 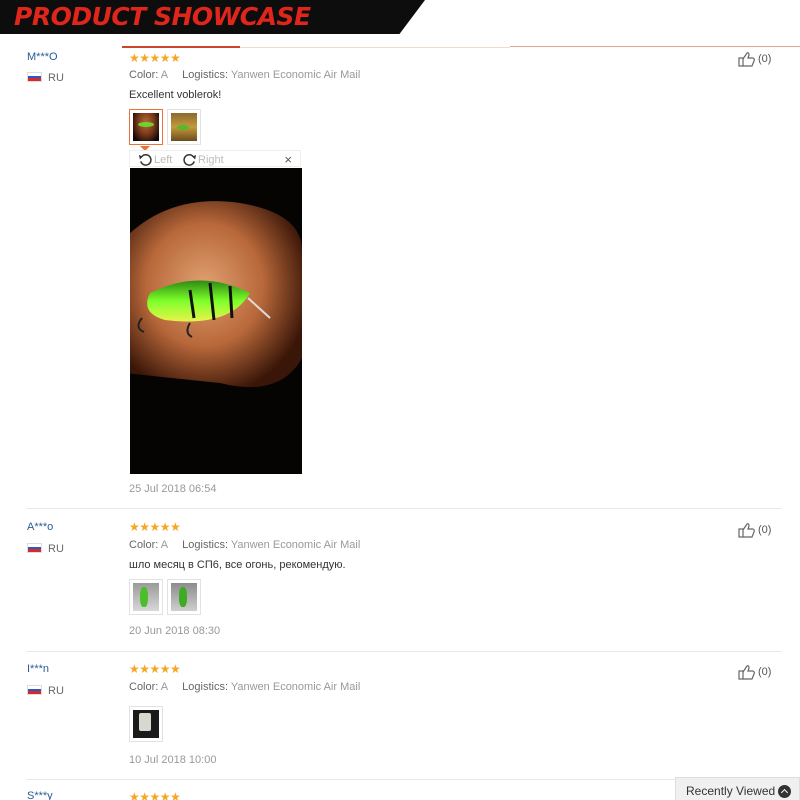 What do you see at coordinates (731, 791) in the screenshot?
I see `recently-viewed-label: Recently Viewed` at bounding box center [731, 791].